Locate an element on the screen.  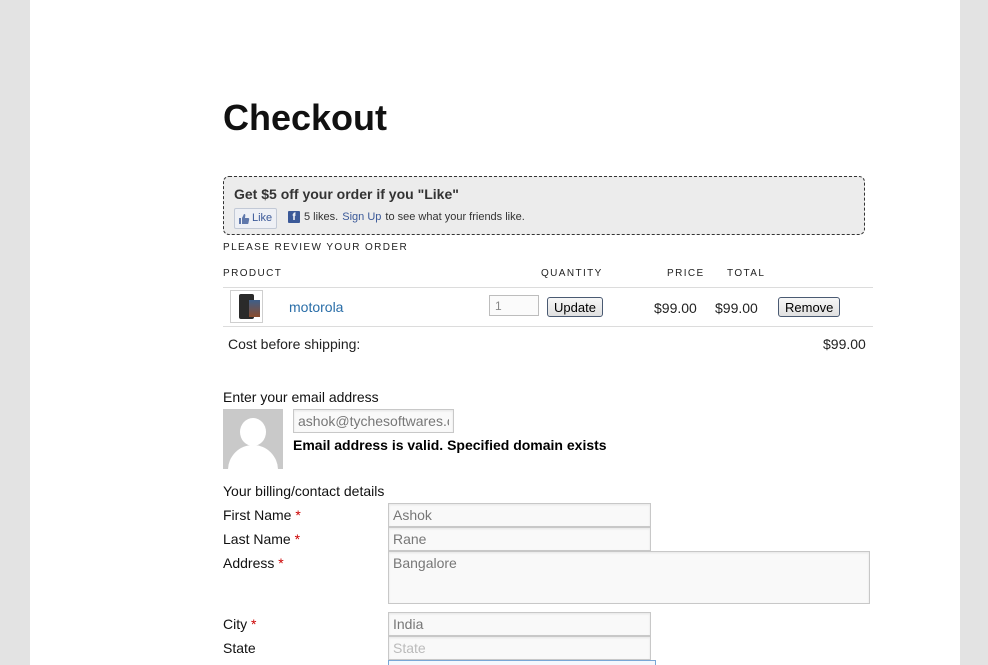
facebook-like-button: Like is located at coordinates (256, 218).